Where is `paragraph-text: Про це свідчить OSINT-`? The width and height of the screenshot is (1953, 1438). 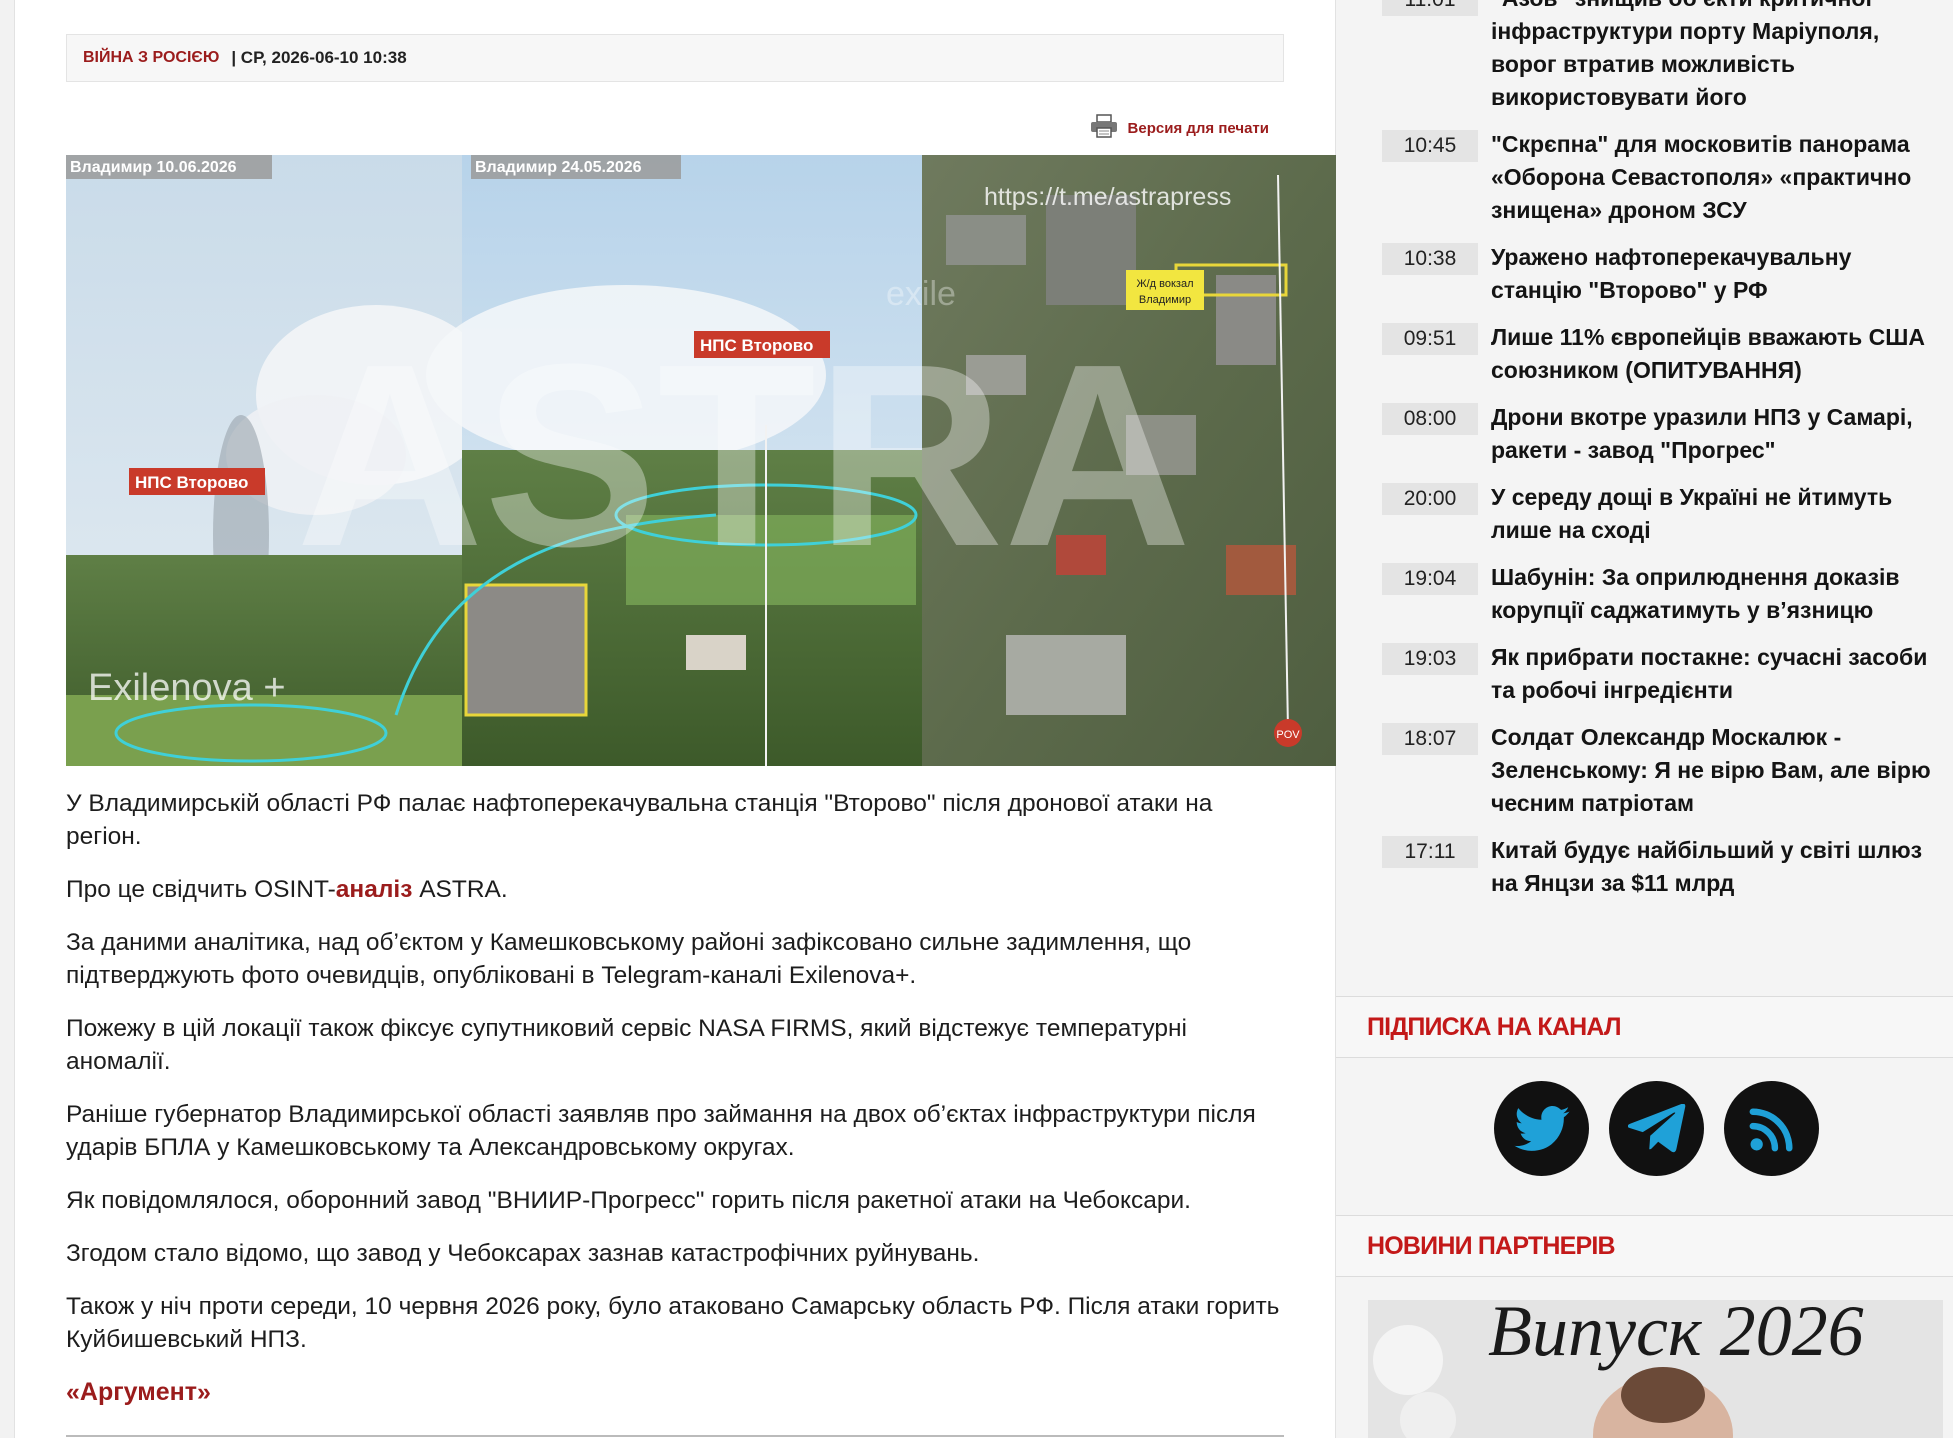
paragraph-text: Про це свідчить OSINT- is located at coordinates (201, 889).